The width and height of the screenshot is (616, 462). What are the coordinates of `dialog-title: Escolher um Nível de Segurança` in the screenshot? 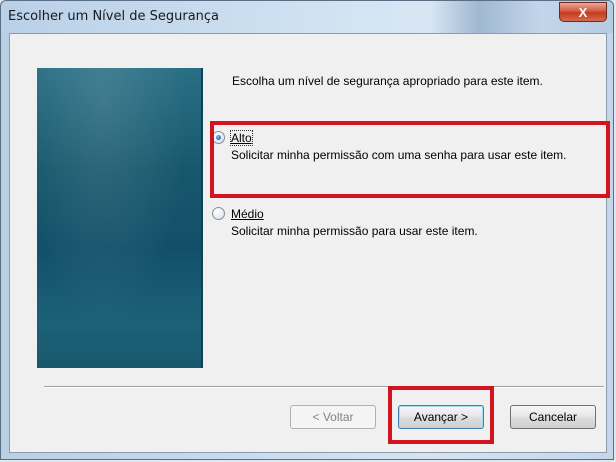 It's located at (114, 16).